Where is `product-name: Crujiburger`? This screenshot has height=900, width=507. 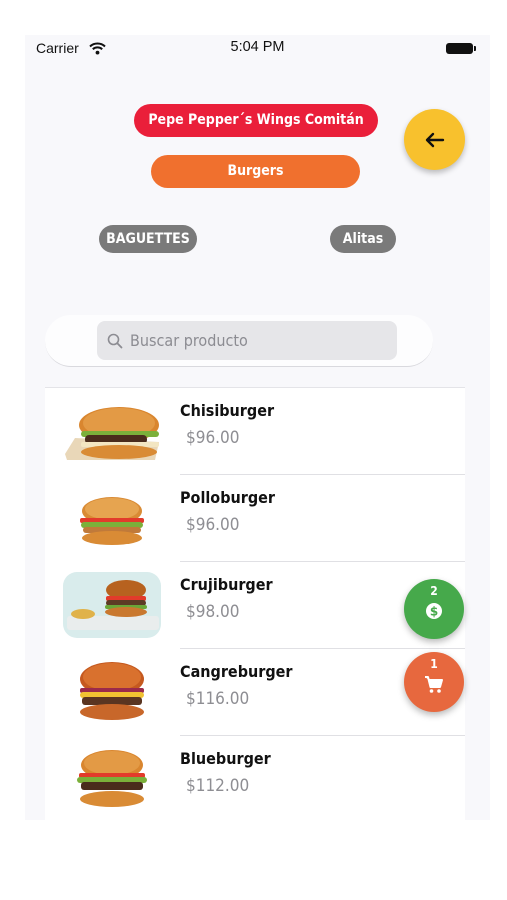
product-name: Crujiburger is located at coordinates (226, 584).